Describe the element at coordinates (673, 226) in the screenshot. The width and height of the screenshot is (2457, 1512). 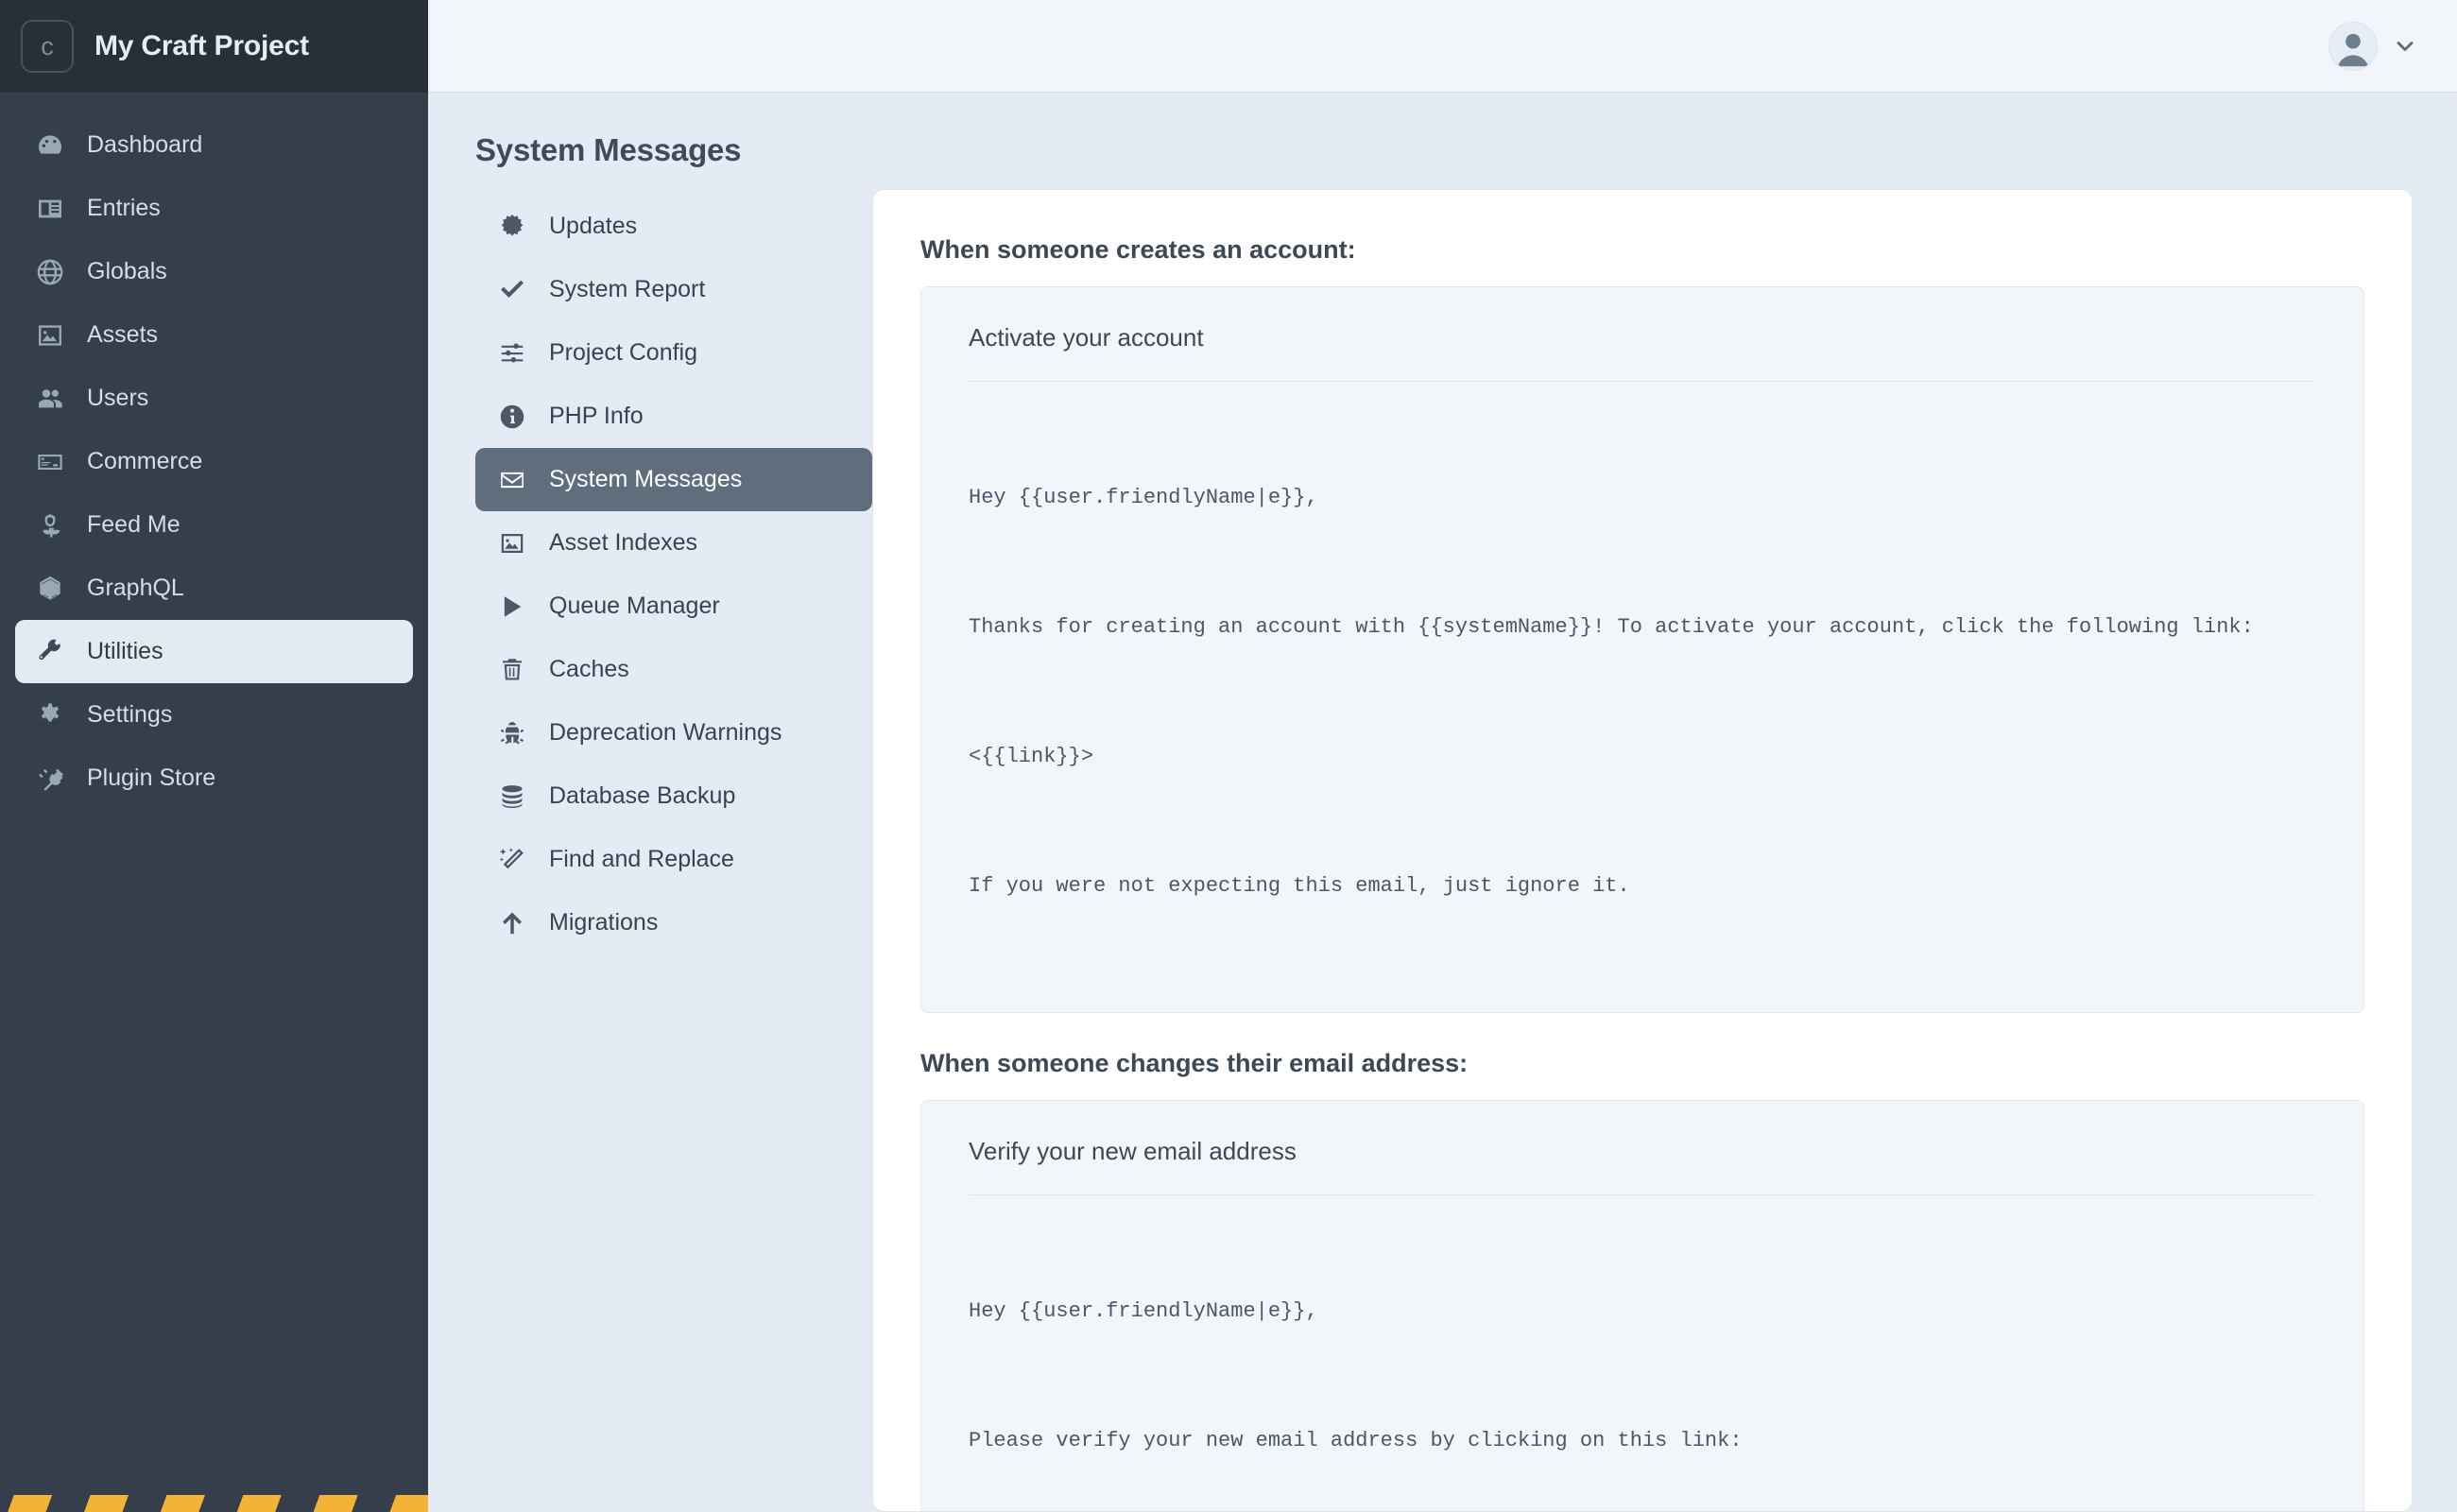
I see `subnav-item-updates: Updates` at that location.